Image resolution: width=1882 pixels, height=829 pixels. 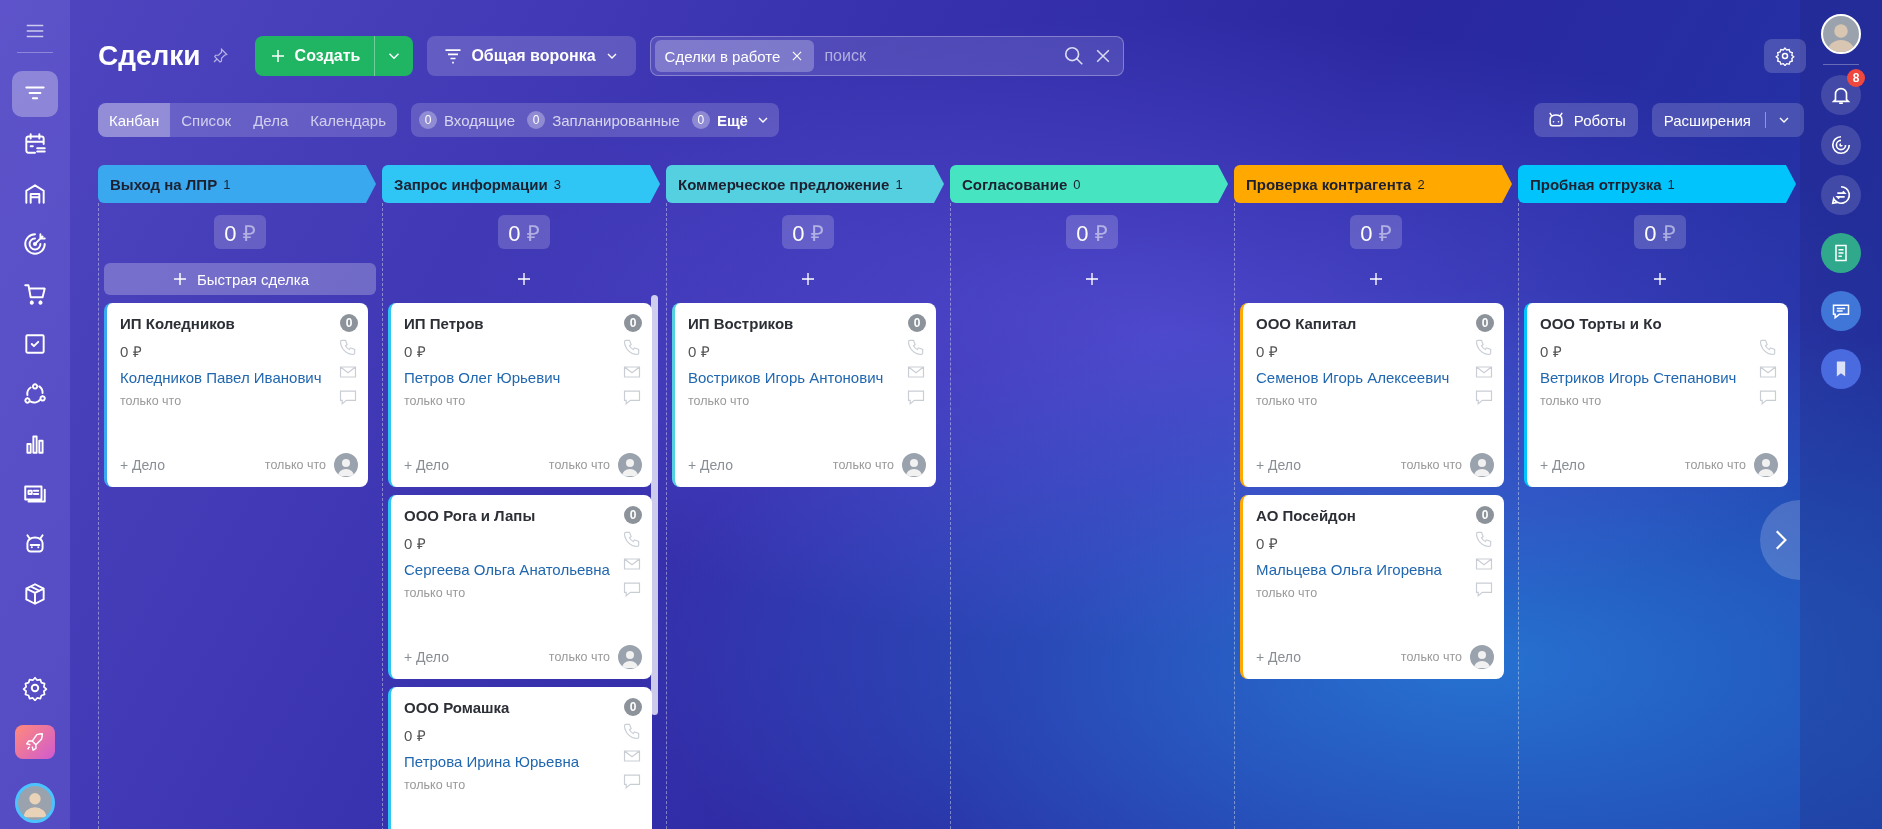 I want to click on deal-card: АО Посейдон 0 0 ₽ Мальцева Ольга Игоревна только что + Дело только что, so click(x=1372, y=587).